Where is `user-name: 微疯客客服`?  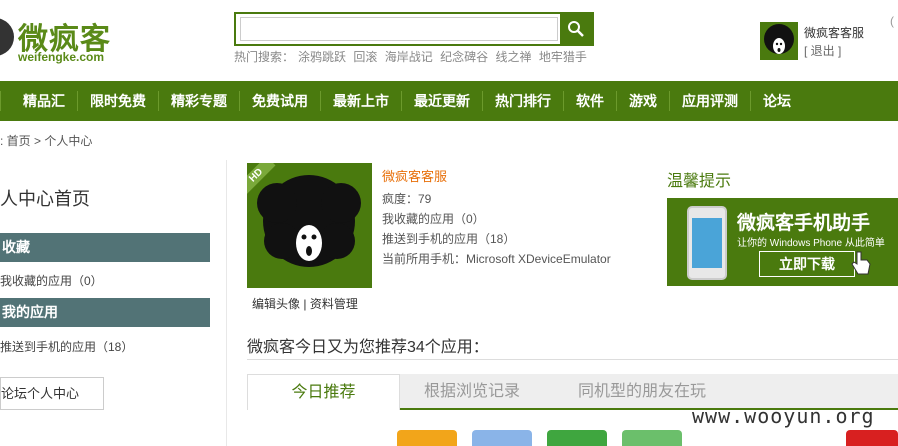 user-name: 微疯客客服 is located at coordinates (834, 32).